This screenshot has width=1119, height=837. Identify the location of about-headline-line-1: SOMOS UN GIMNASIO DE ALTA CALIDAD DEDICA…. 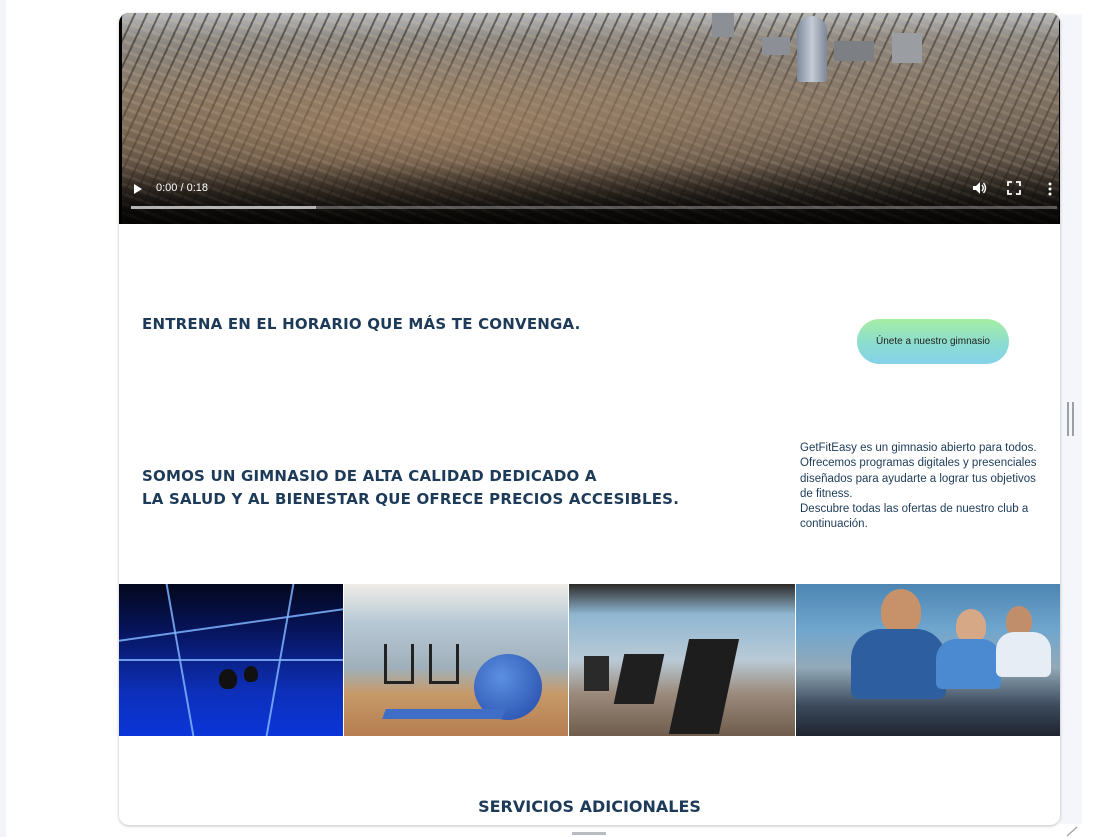
(369, 476).